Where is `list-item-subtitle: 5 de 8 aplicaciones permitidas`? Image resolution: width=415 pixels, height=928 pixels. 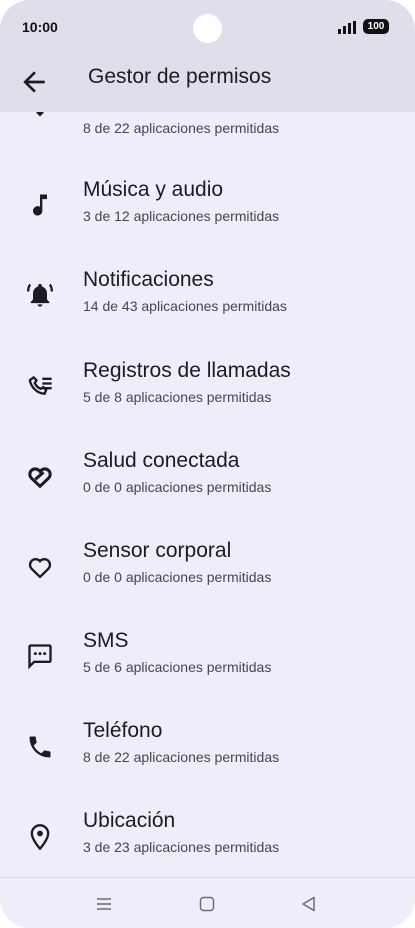 list-item-subtitle: 5 de 8 aplicaciones permitidas is located at coordinates (177, 397).